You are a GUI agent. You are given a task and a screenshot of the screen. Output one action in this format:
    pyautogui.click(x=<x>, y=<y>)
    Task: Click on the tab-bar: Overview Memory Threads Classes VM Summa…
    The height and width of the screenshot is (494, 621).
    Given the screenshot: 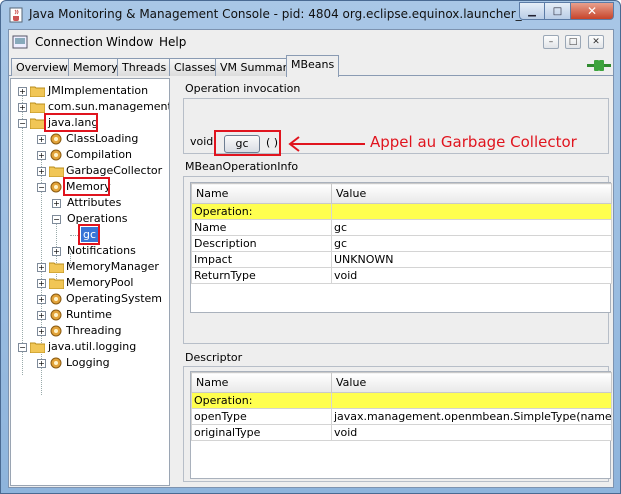 What is the action you would take?
    pyautogui.click(x=311, y=66)
    